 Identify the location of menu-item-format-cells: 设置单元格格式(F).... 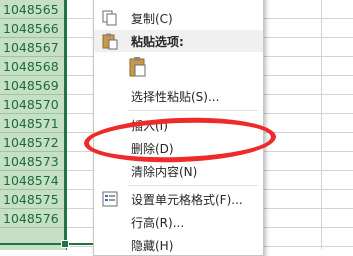
(178, 199).